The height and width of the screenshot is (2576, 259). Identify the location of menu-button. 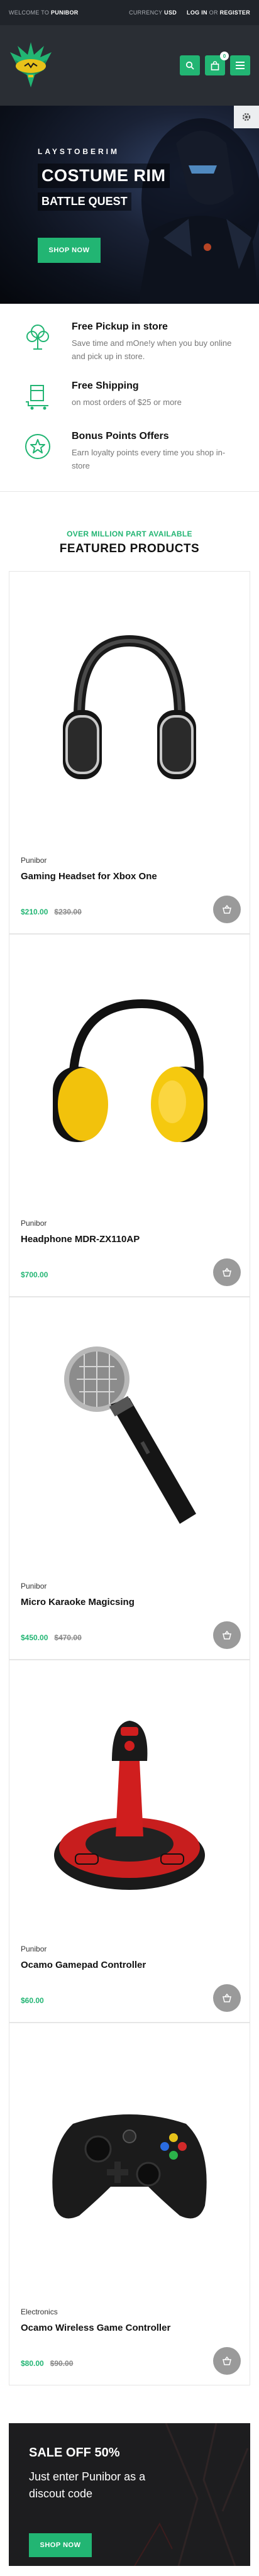
(240, 65).